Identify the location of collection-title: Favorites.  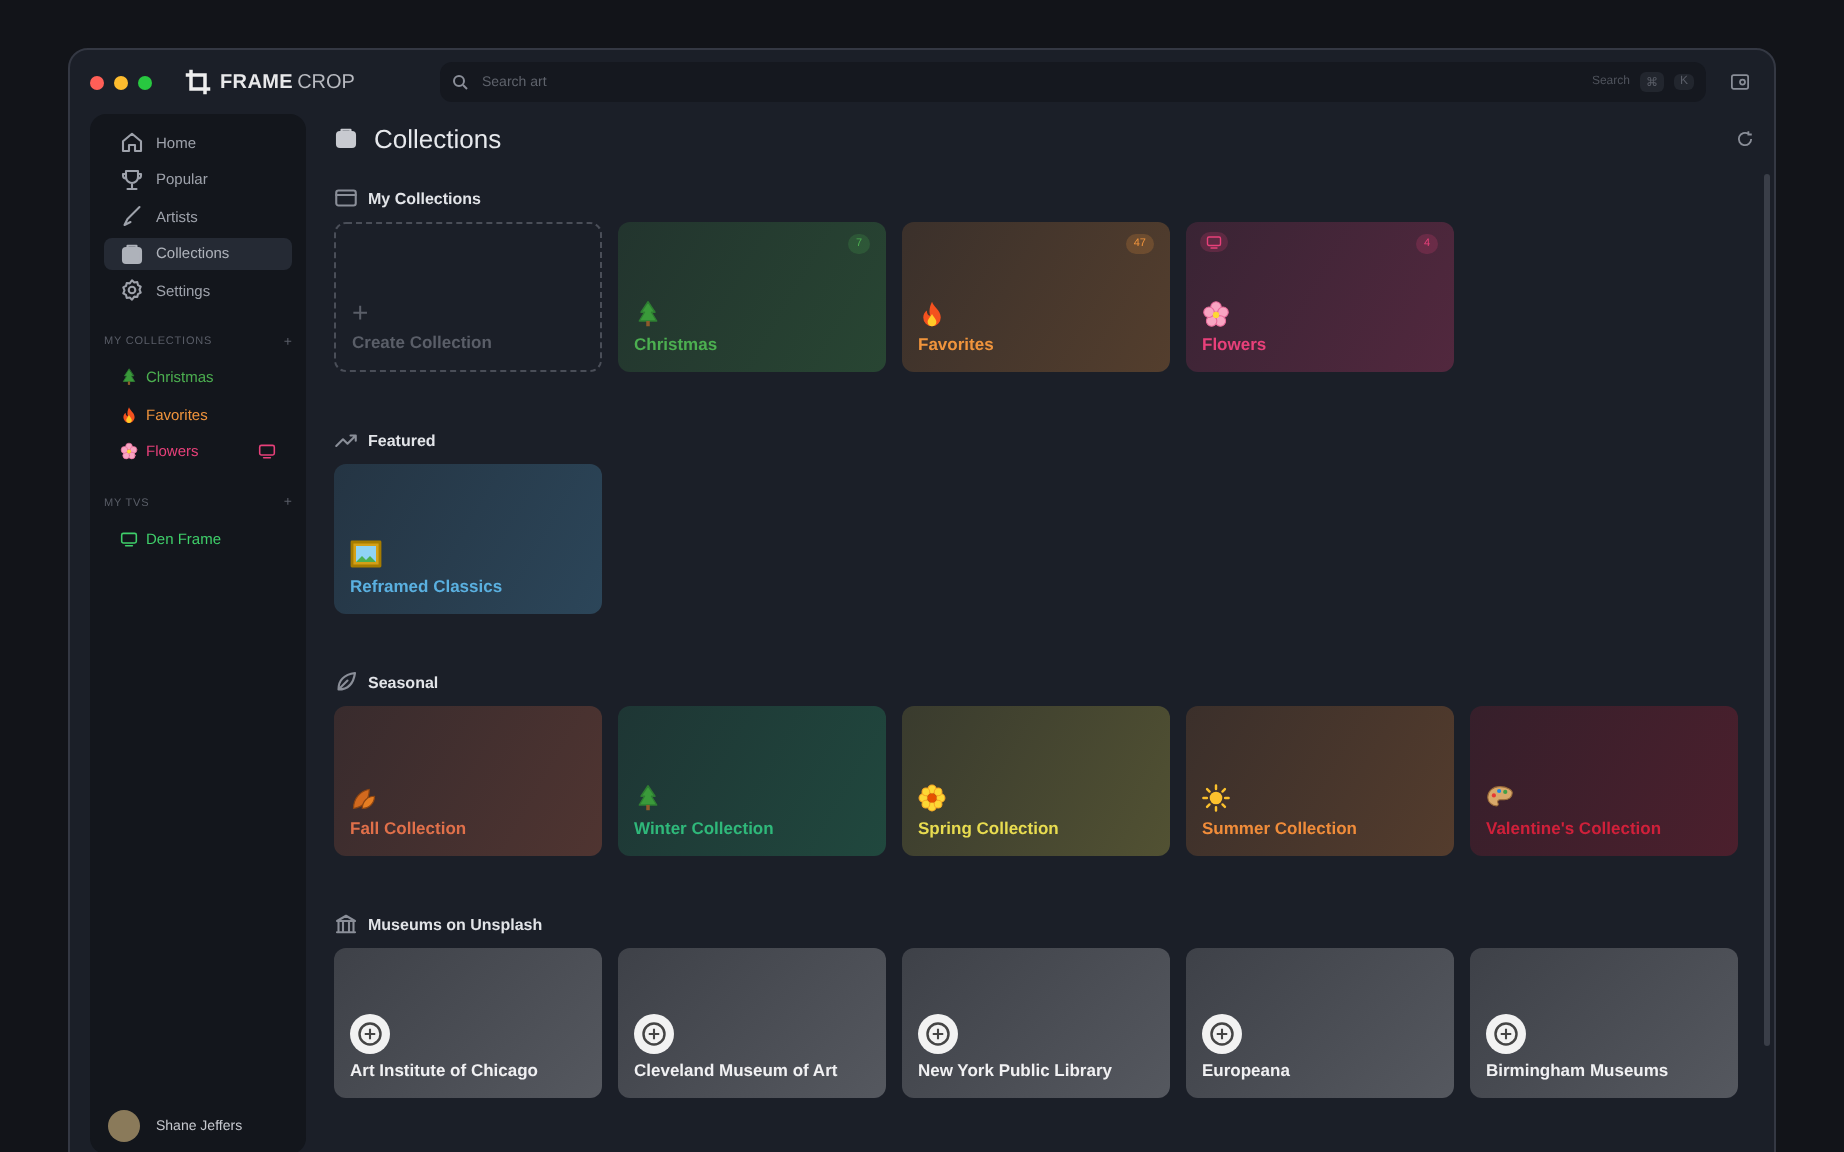
(957, 344).